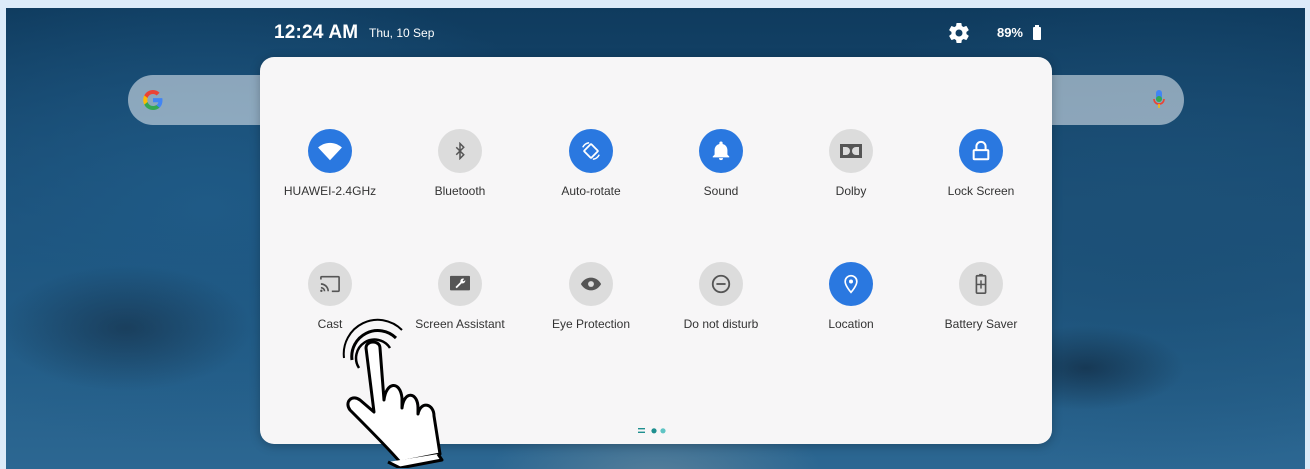 Image resolution: width=1310 pixels, height=469 pixels. I want to click on tile-do-not-disturb: Do not disturb, so click(721, 296).